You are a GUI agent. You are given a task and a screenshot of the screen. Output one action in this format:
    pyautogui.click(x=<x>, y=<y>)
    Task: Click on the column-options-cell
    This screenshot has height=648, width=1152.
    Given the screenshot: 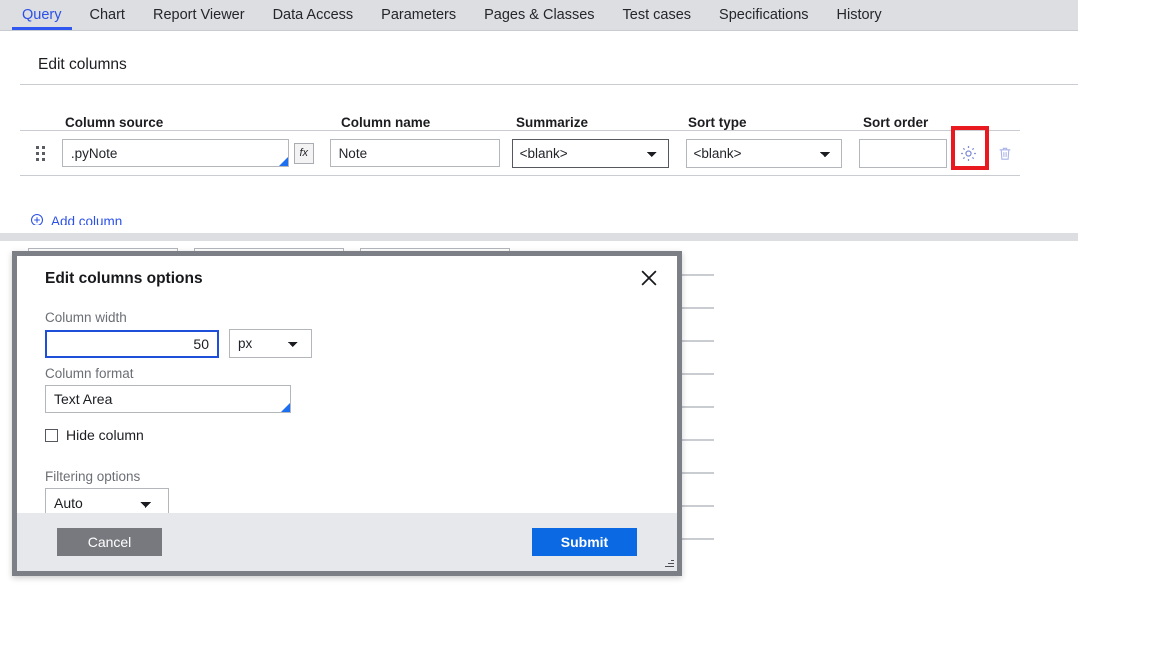 What is the action you would take?
    pyautogui.click(x=968, y=147)
    